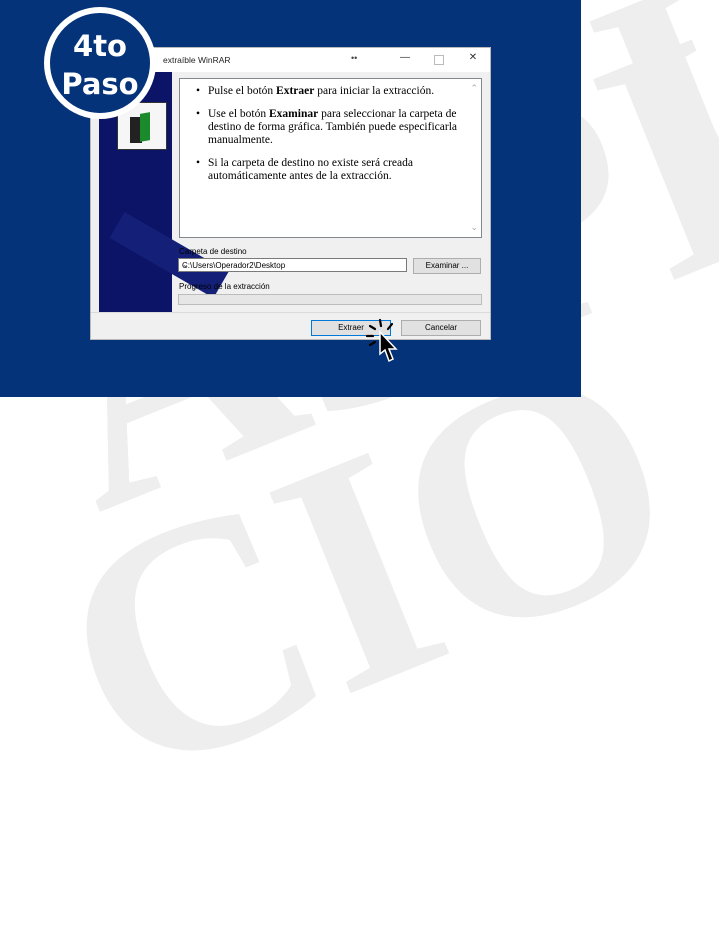 The width and height of the screenshot is (719, 943). I want to click on close-button: ✕, so click(473, 60).